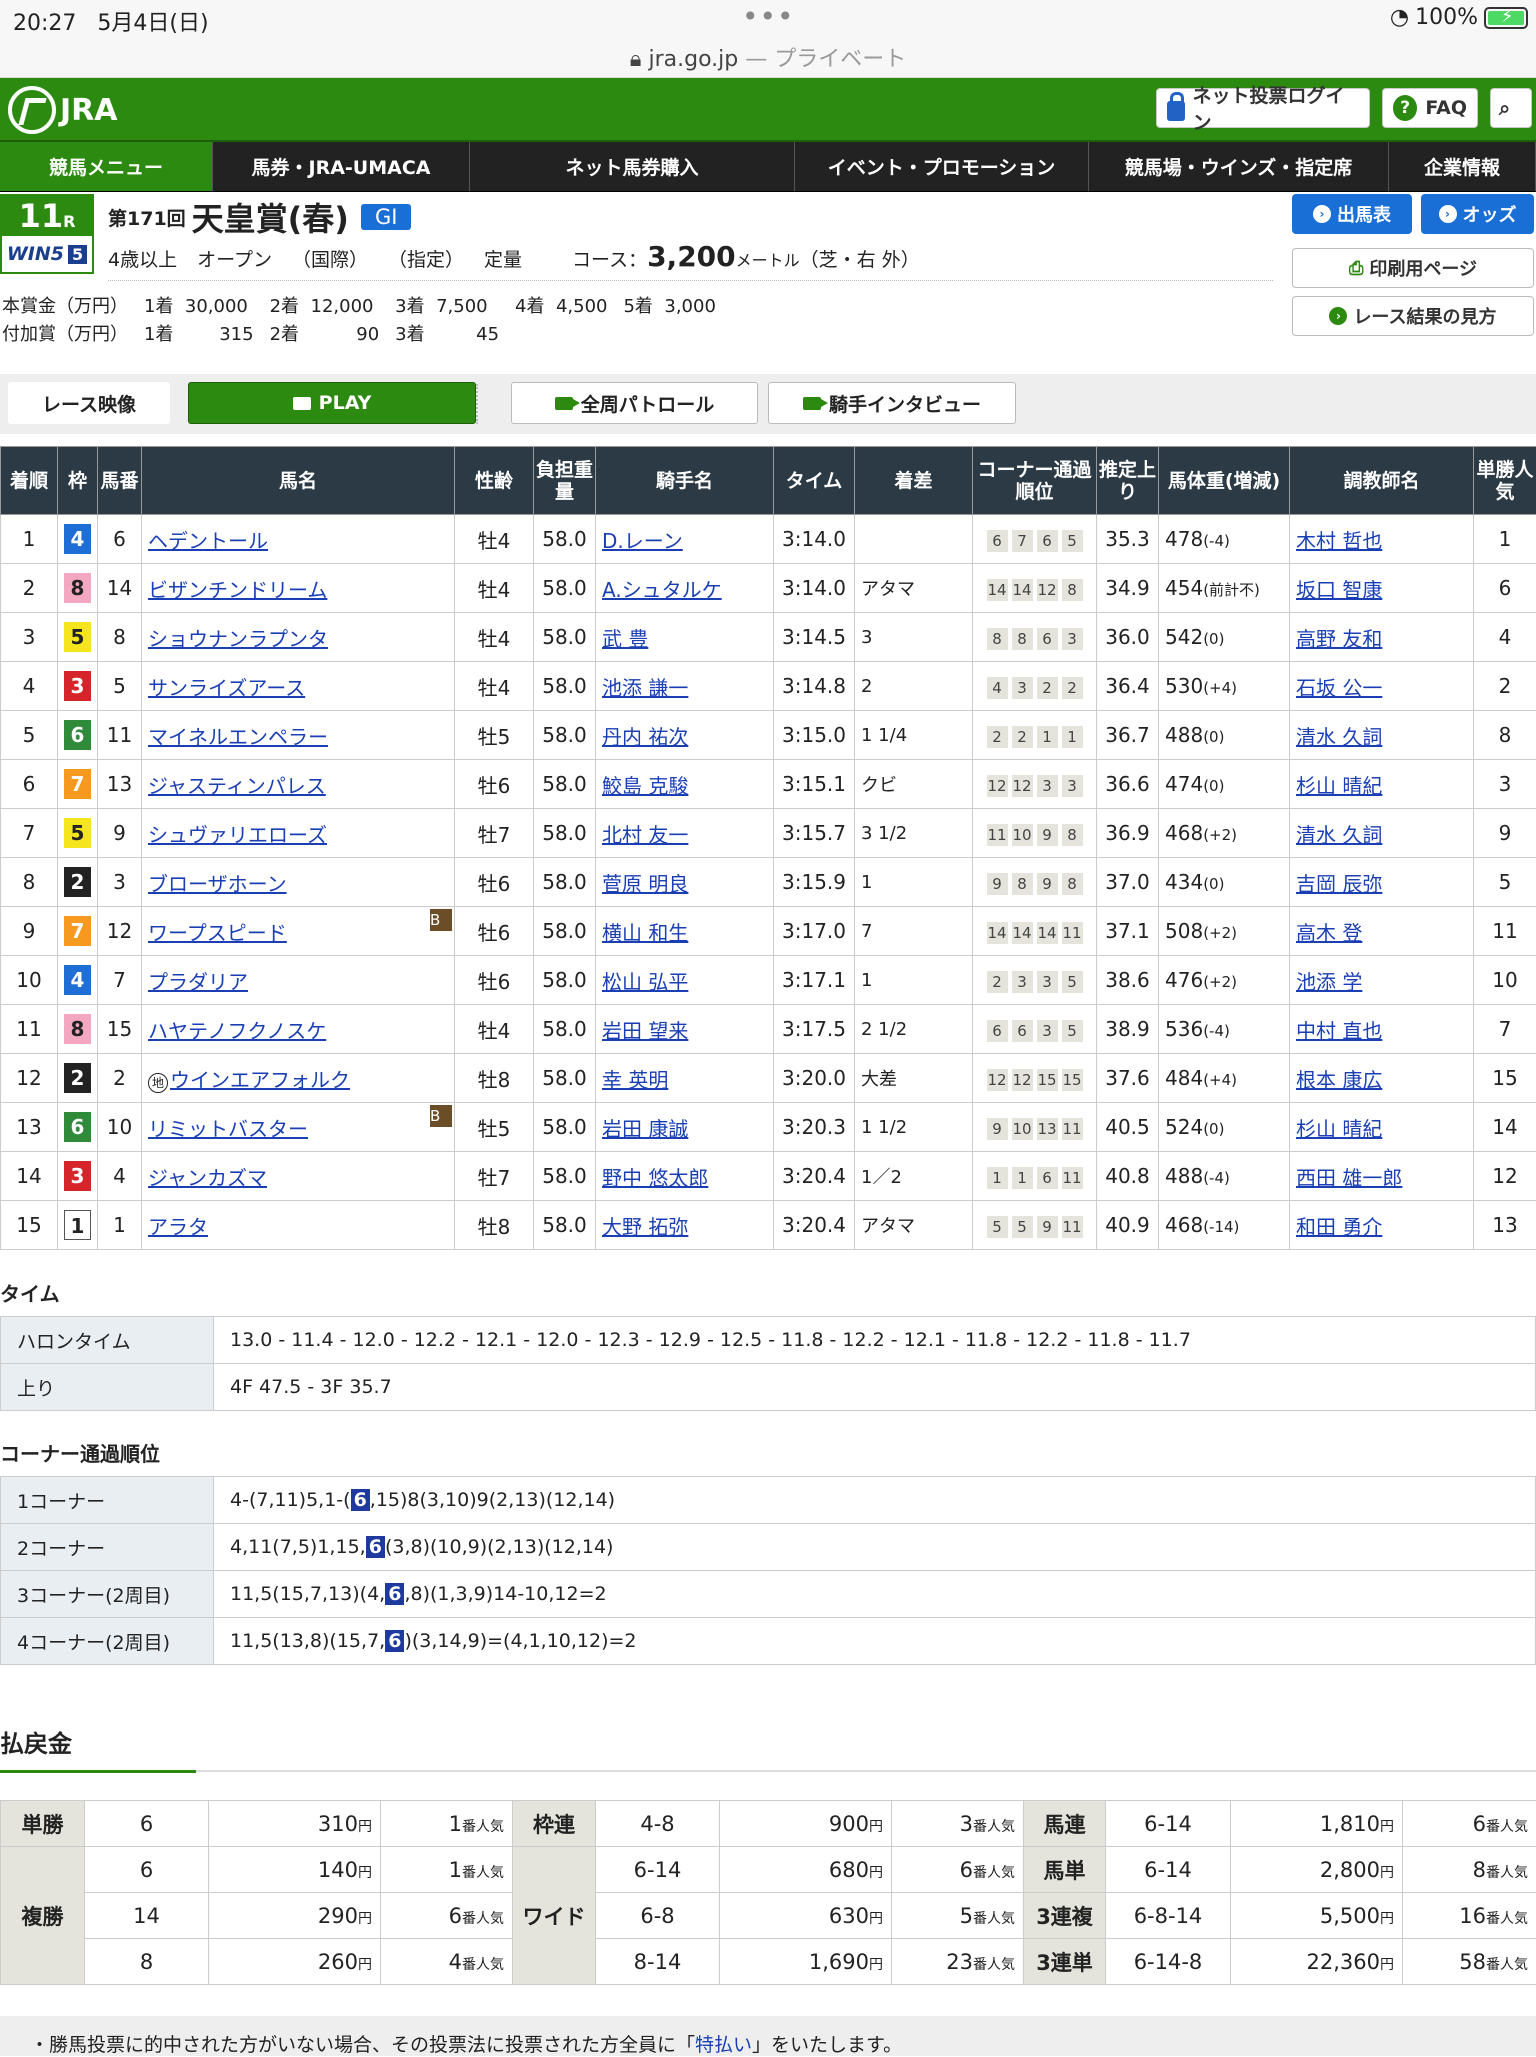 Image resolution: width=1536 pixels, height=2057 pixels. Describe the element at coordinates (158, 1083) in the screenshot. I see `local-horse-icon: 地` at that location.